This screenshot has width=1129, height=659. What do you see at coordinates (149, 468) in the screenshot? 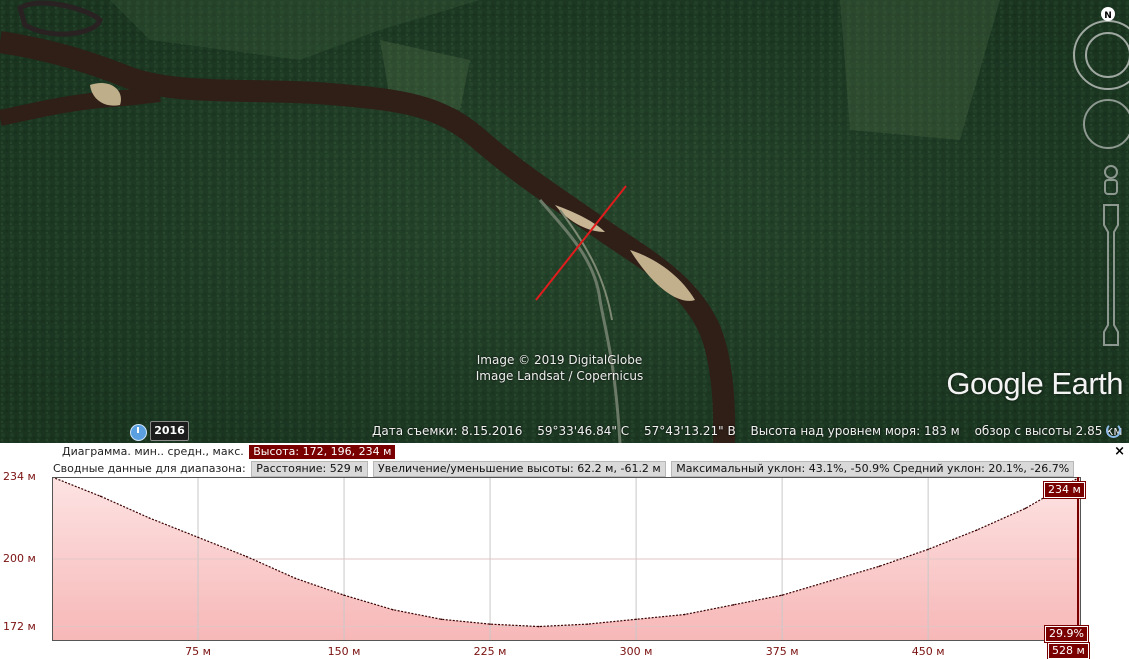
I see `range-summary-label: Сводные данные для диапазона:` at bounding box center [149, 468].